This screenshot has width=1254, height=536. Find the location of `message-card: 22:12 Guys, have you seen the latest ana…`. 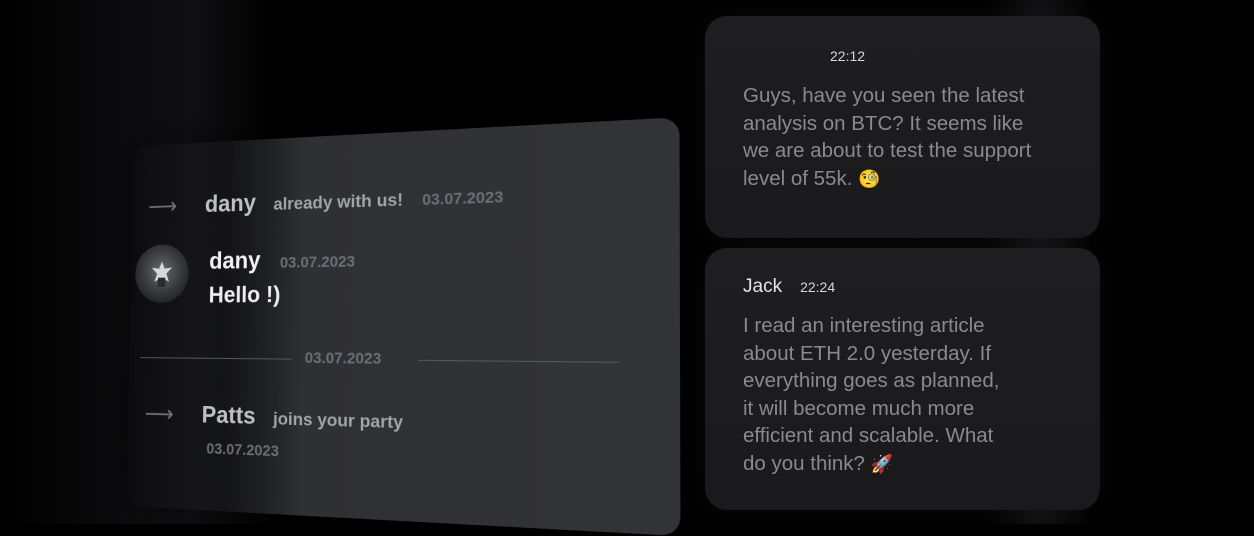

message-card: 22:12 Guys, have you seen the latest ana… is located at coordinates (902, 127).